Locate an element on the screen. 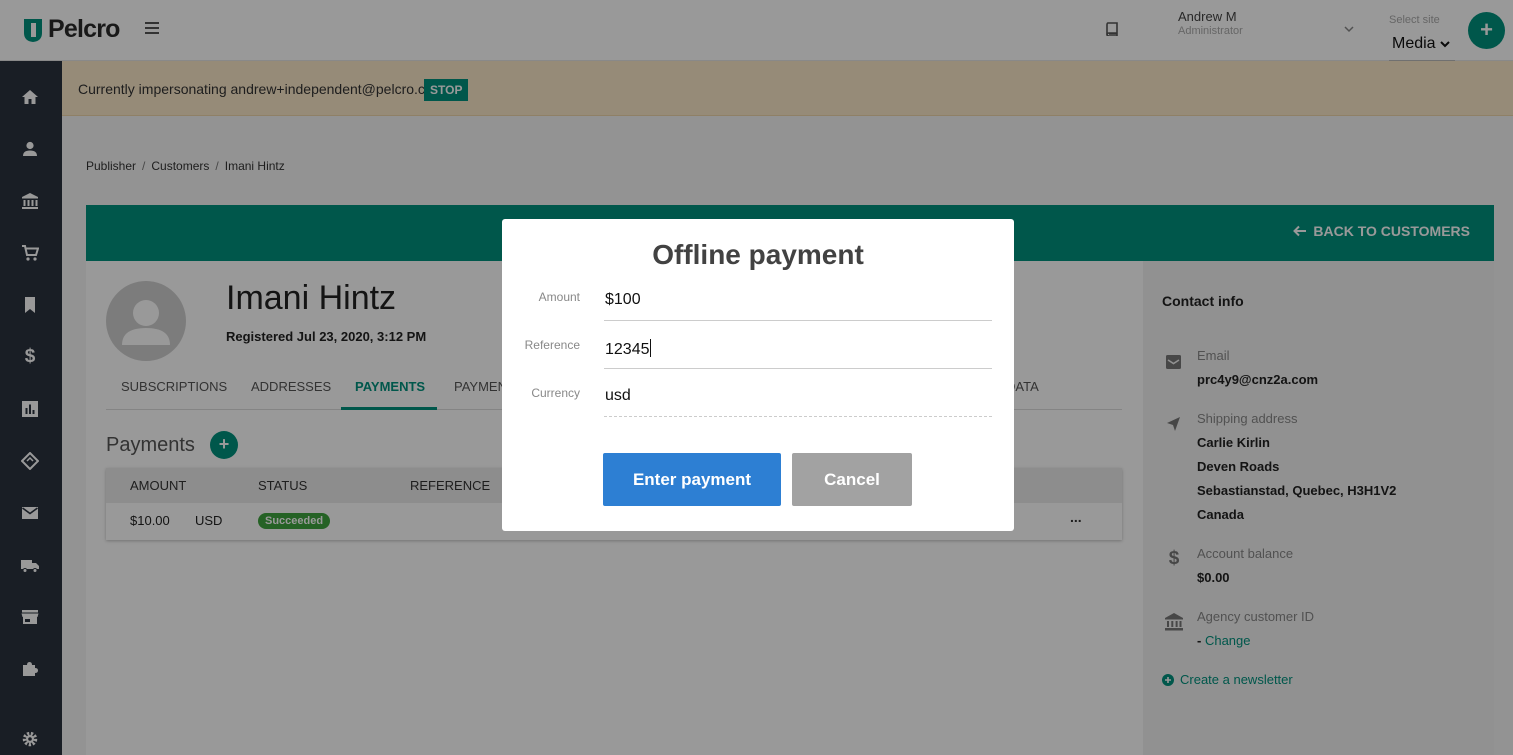  cancel-button: Cancel is located at coordinates (852, 479).